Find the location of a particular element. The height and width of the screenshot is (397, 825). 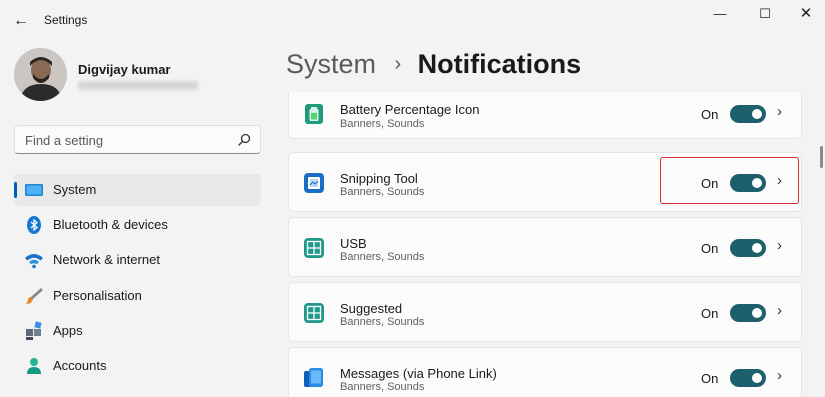

apps-icon is located at coordinates (34, 330).